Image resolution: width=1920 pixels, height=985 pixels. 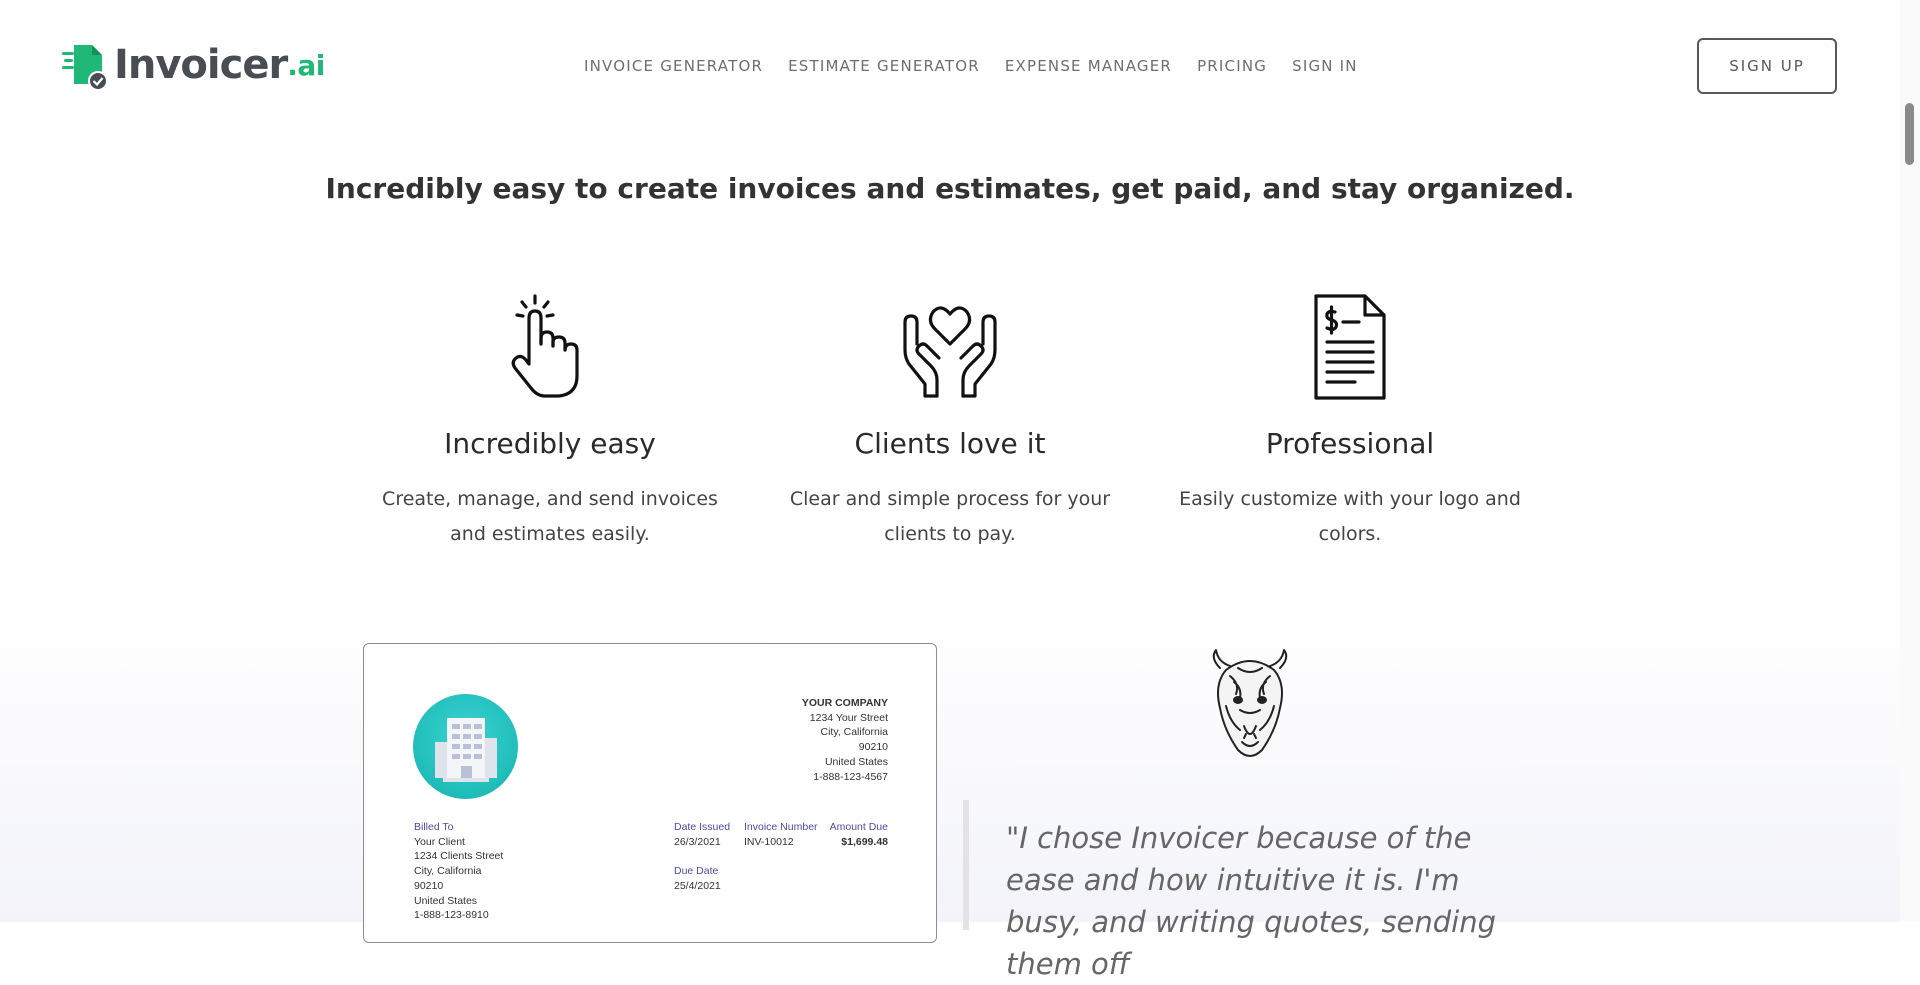 I want to click on sign-up-button: SIGN UP, so click(x=1767, y=66).